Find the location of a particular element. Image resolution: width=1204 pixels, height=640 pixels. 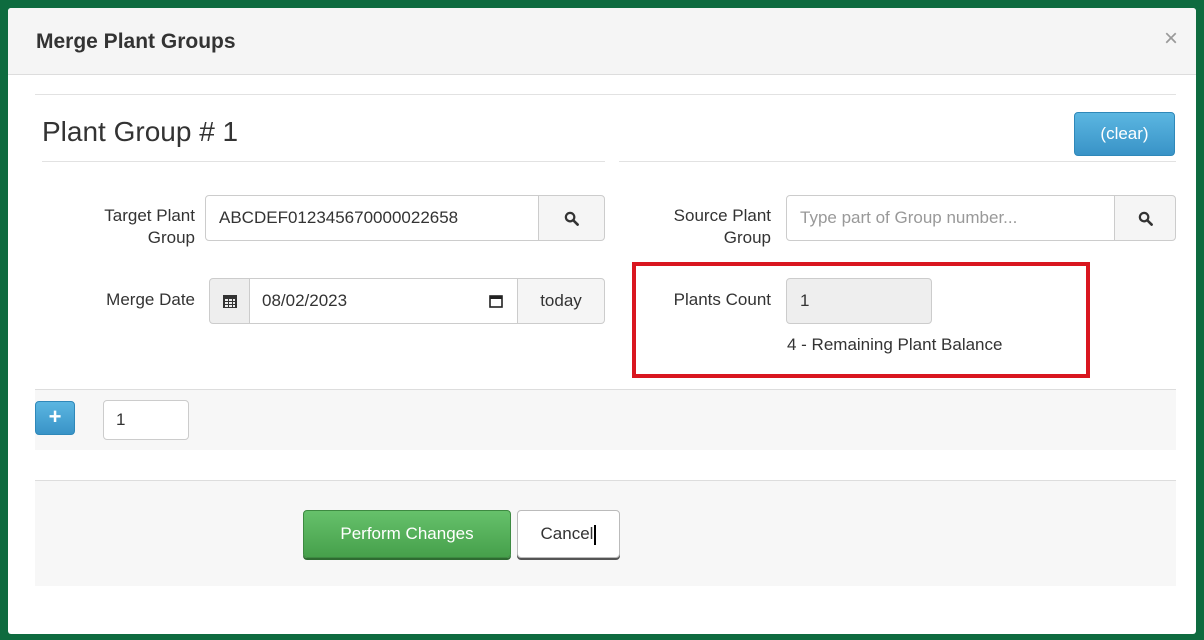

calendar-addon is located at coordinates (229, 301).